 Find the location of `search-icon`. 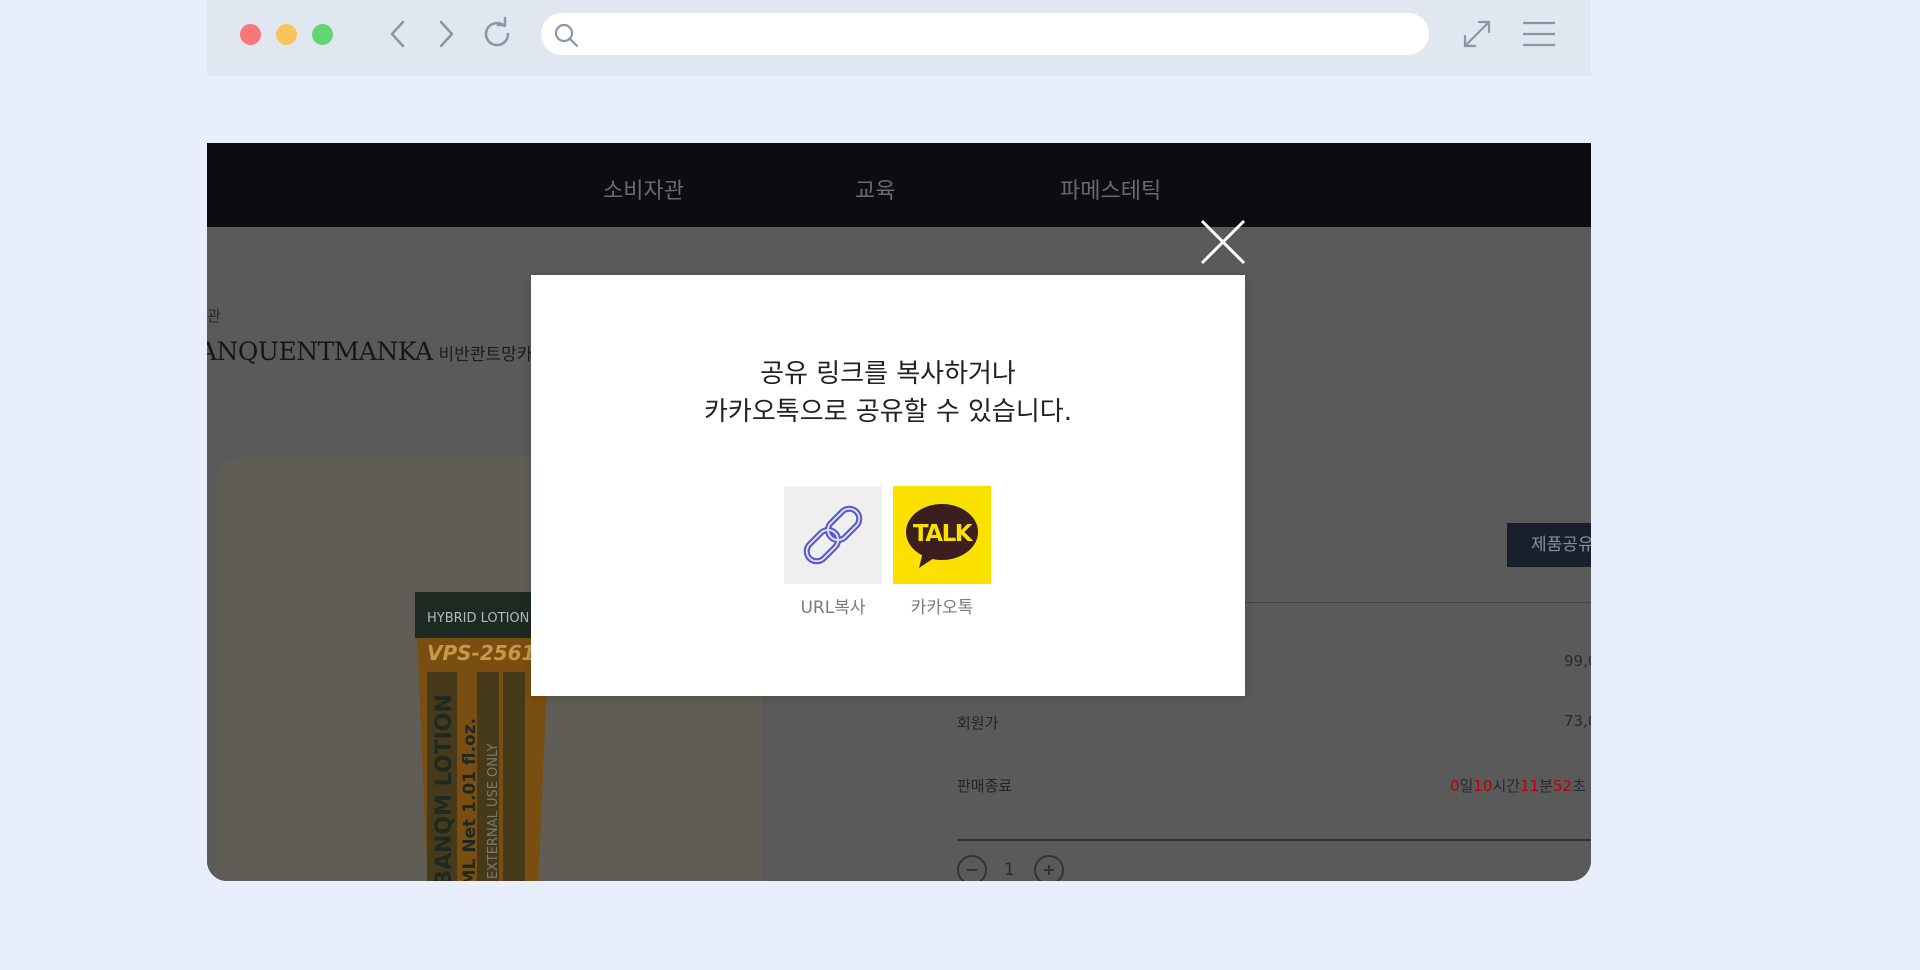

search-icon is located at coordinates (566, 35).